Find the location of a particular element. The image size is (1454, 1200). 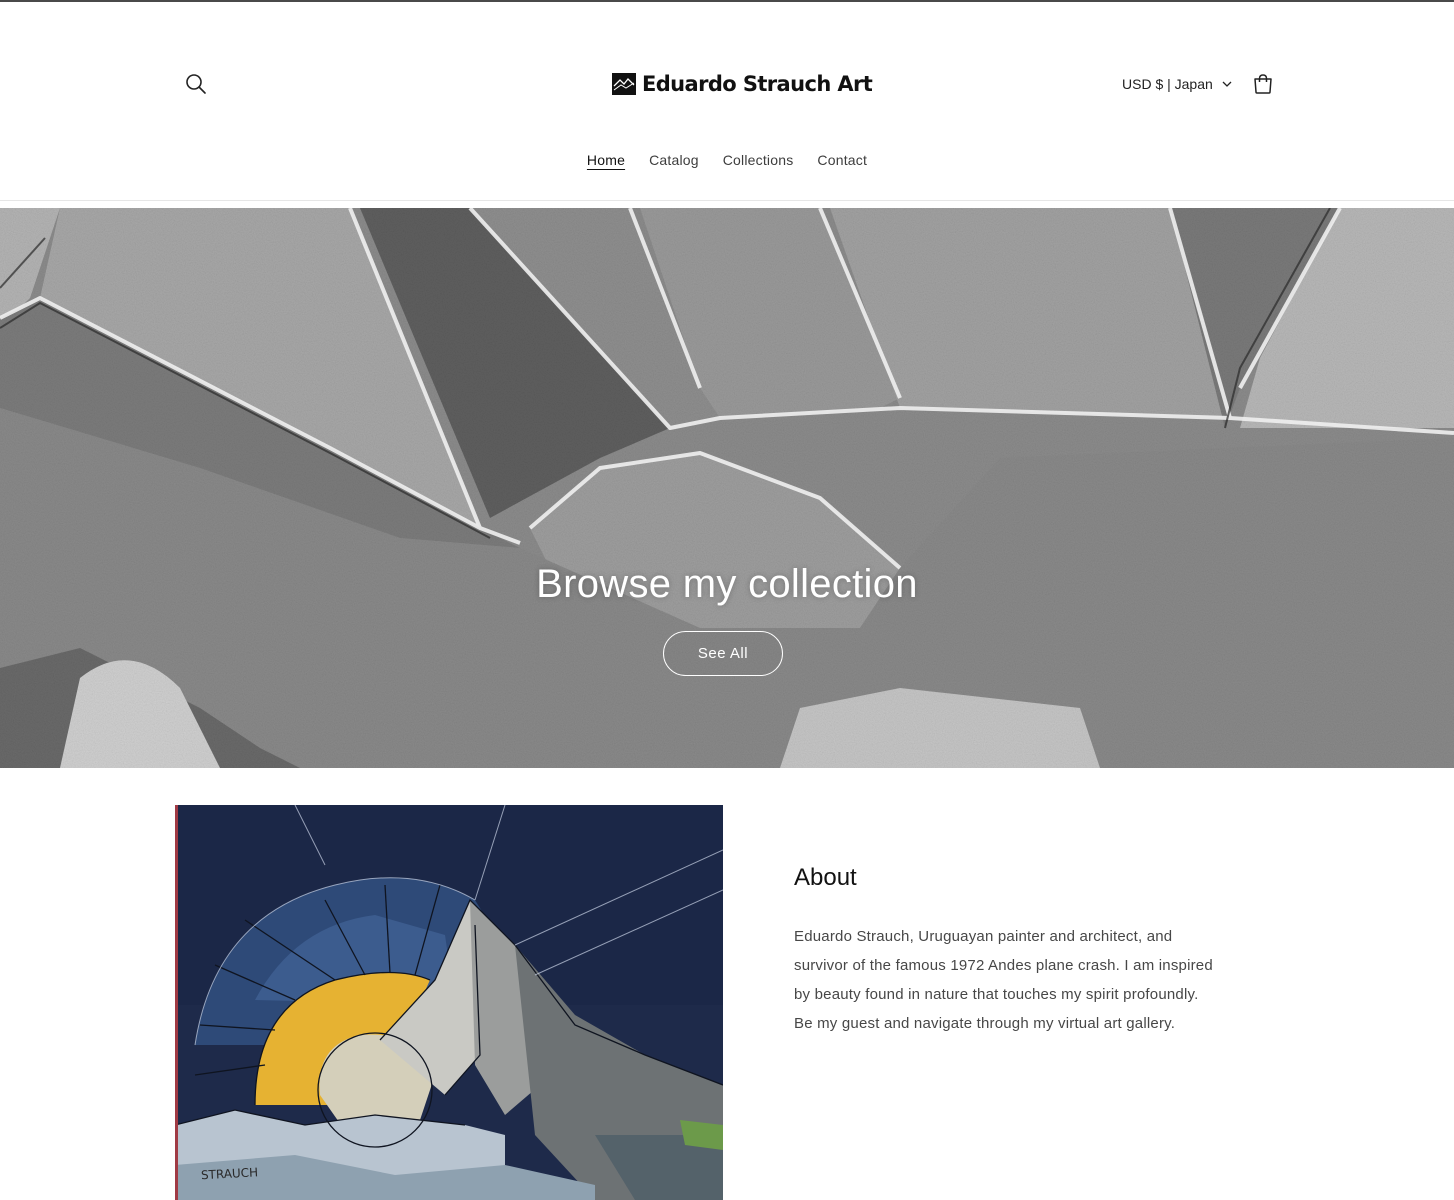

painting-signature: STRAUCH is located at coordinates (230, 1173).